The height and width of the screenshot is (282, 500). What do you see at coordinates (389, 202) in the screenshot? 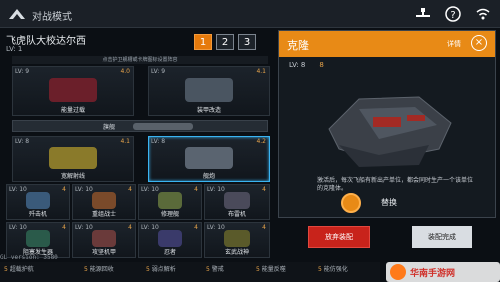
I see `swap-label: 替换` at bounding box center [389, 202].